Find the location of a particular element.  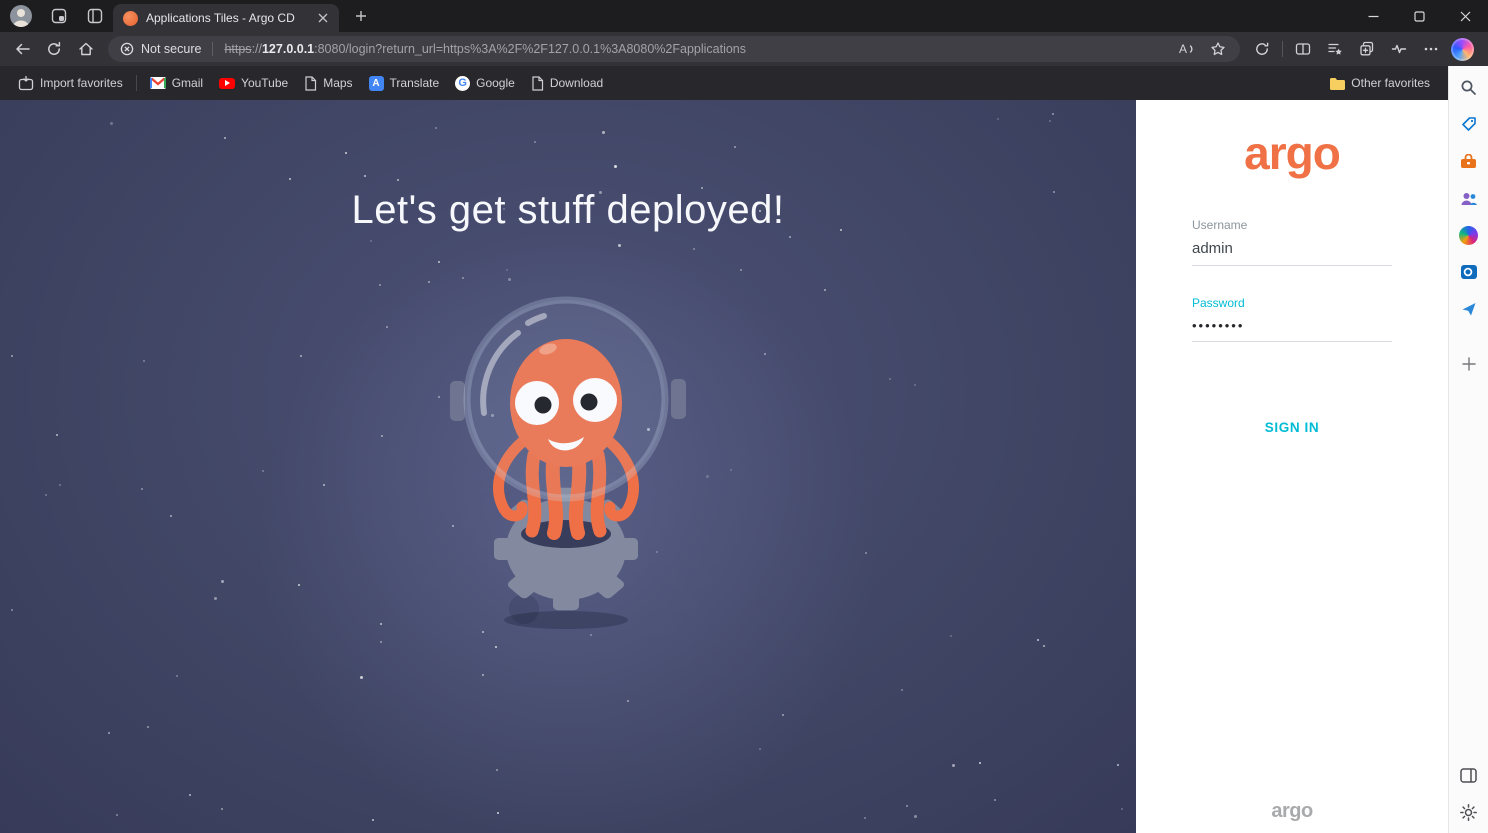

edge-sidebar-rail is located at coordinates (1468, 449).